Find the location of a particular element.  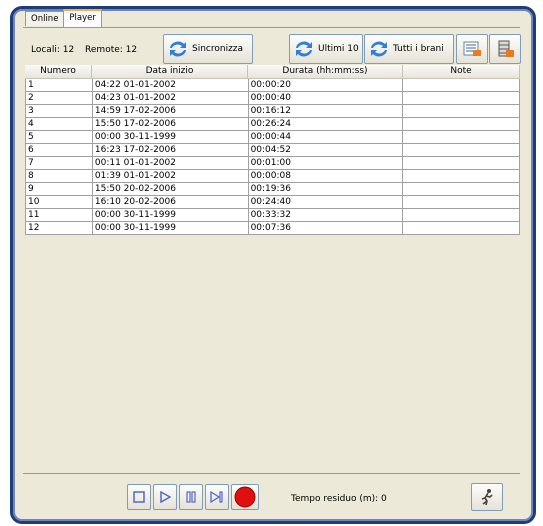

cell-durata: 00:04:52 is located at coordinates (326, 150).